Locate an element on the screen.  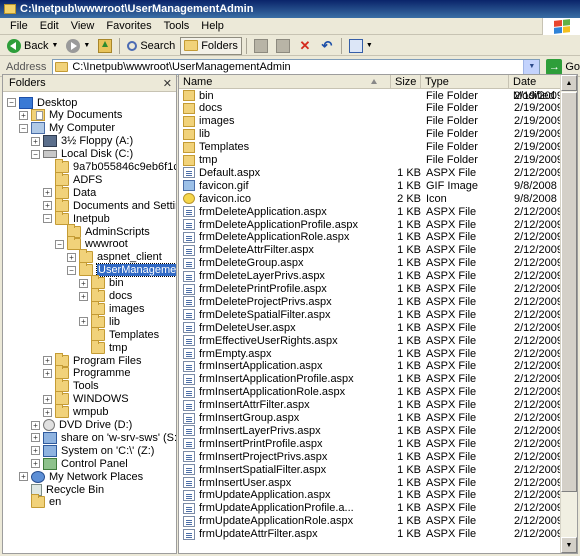
folder-tree-item: + lib is located at coordinates (99, 320).